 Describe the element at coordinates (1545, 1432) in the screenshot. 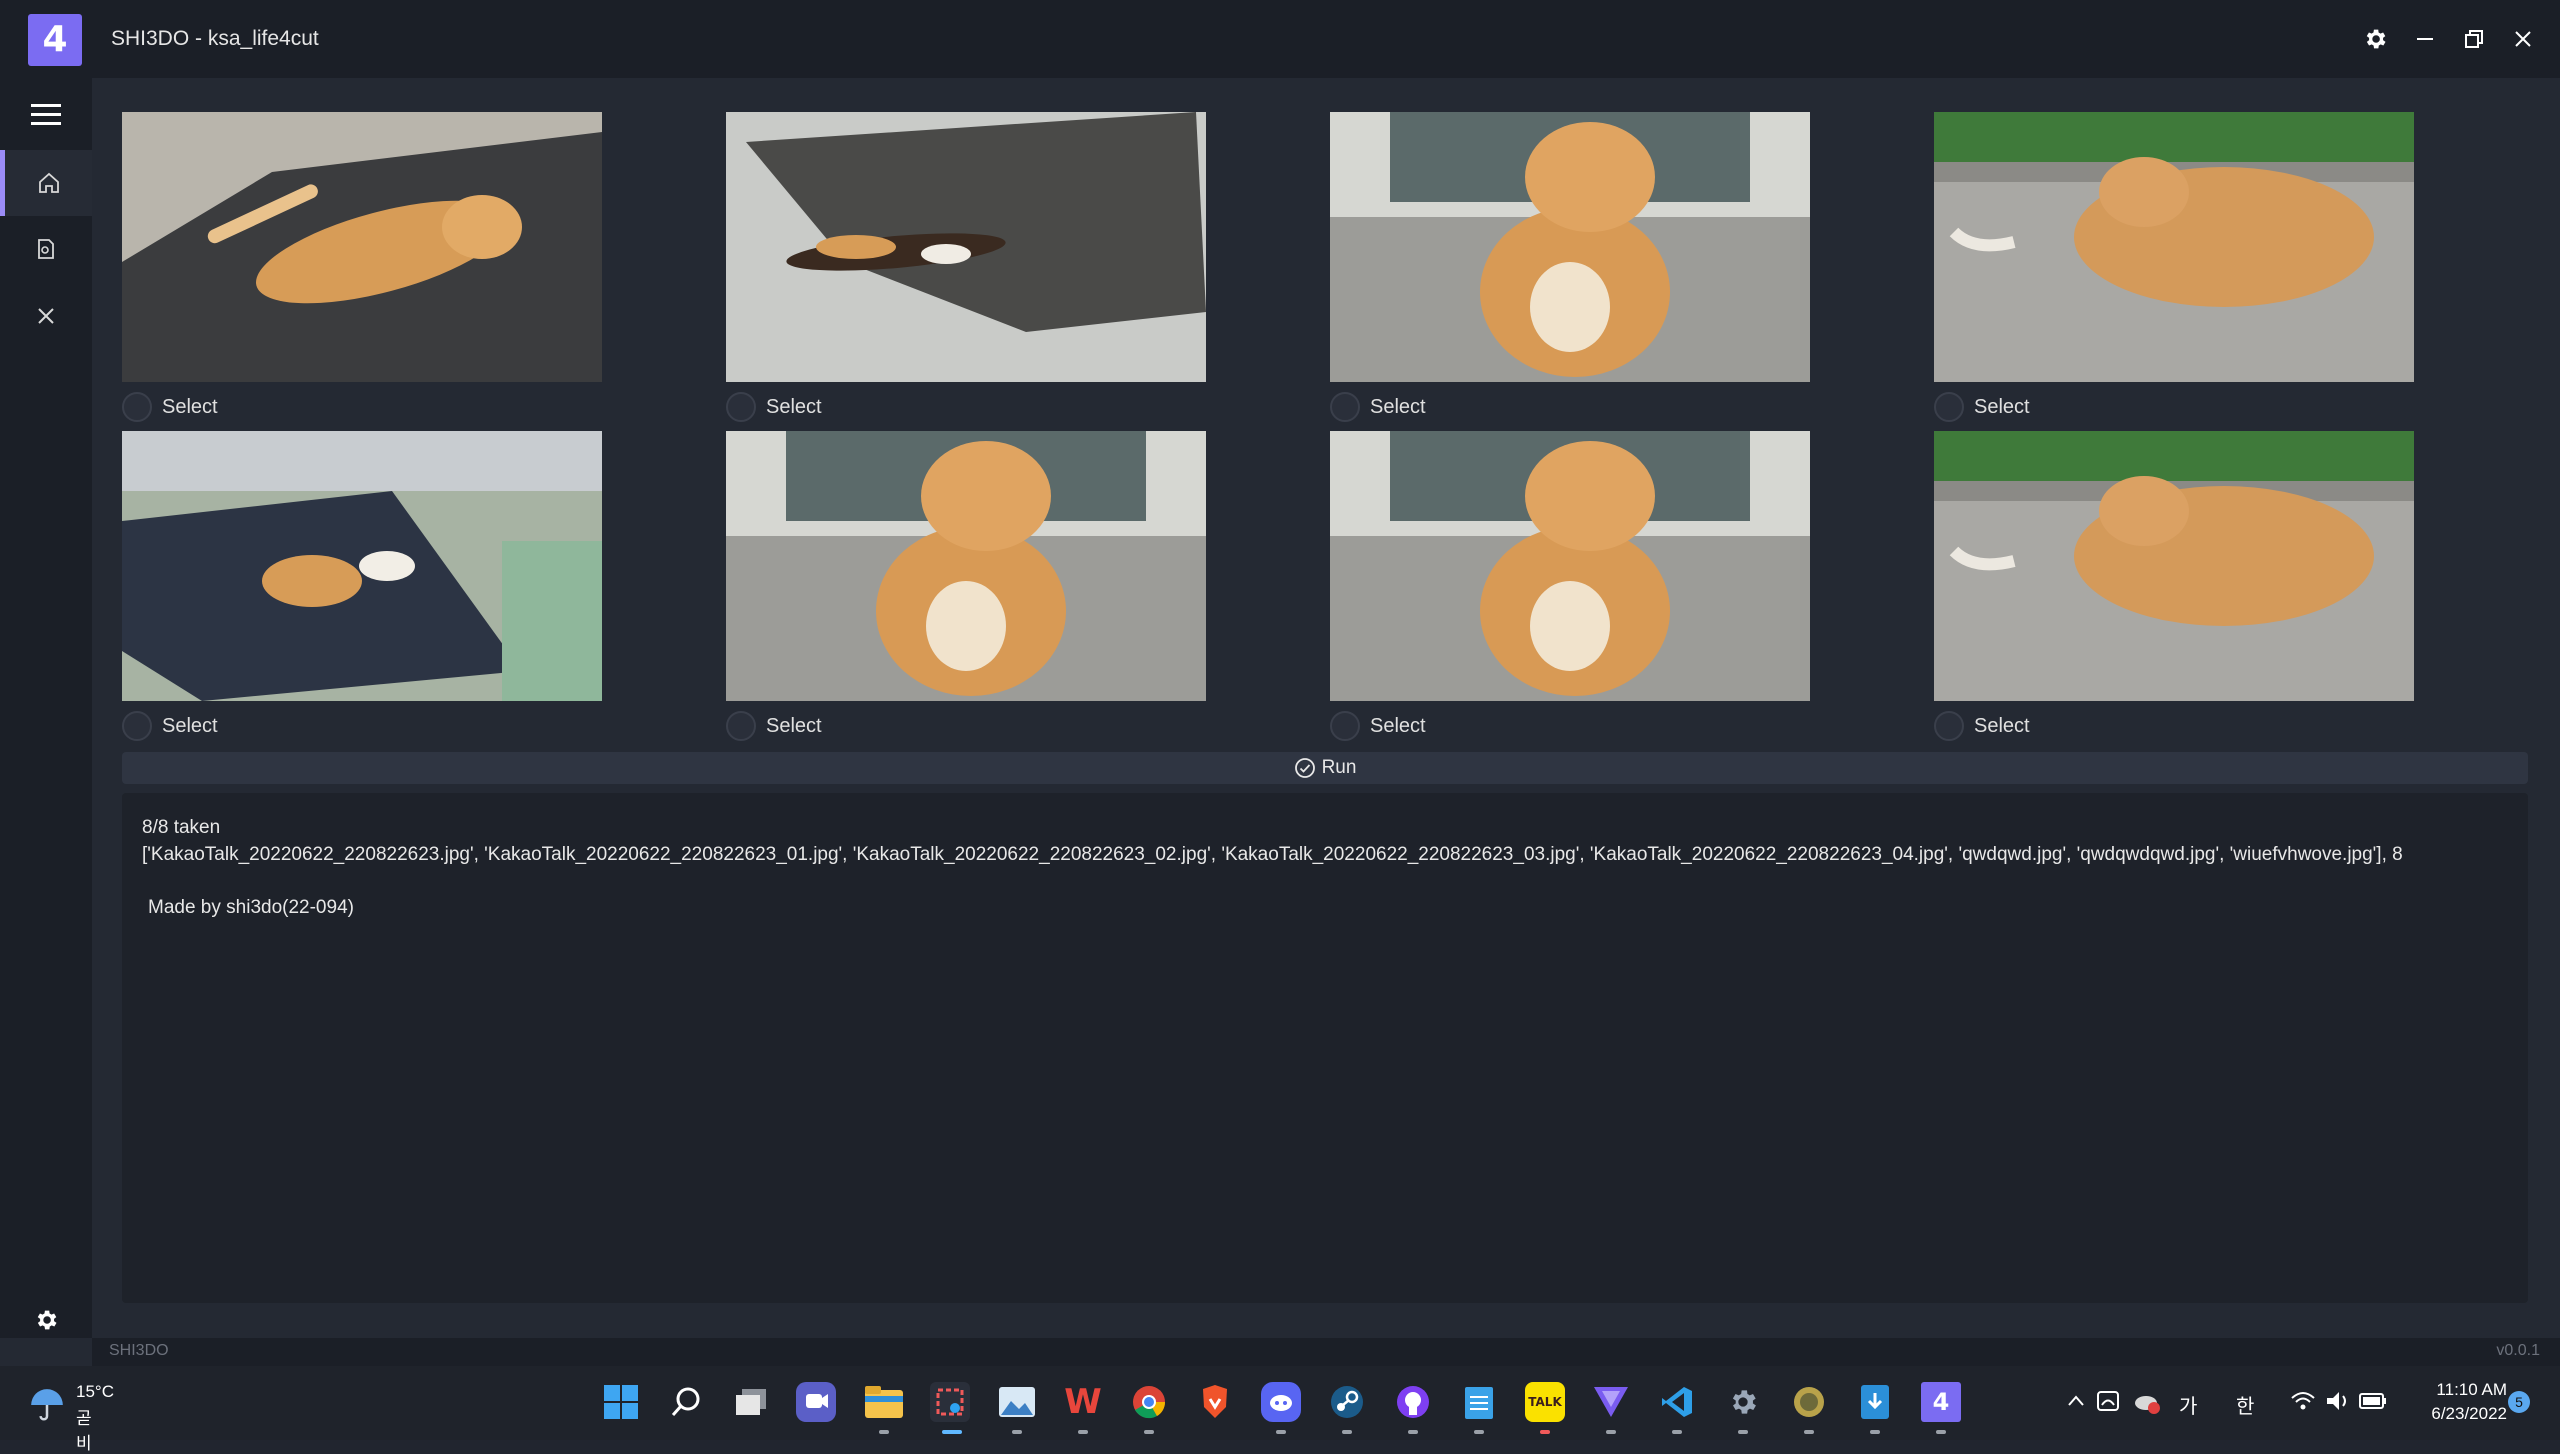

I see `alert-indicator` at that location.